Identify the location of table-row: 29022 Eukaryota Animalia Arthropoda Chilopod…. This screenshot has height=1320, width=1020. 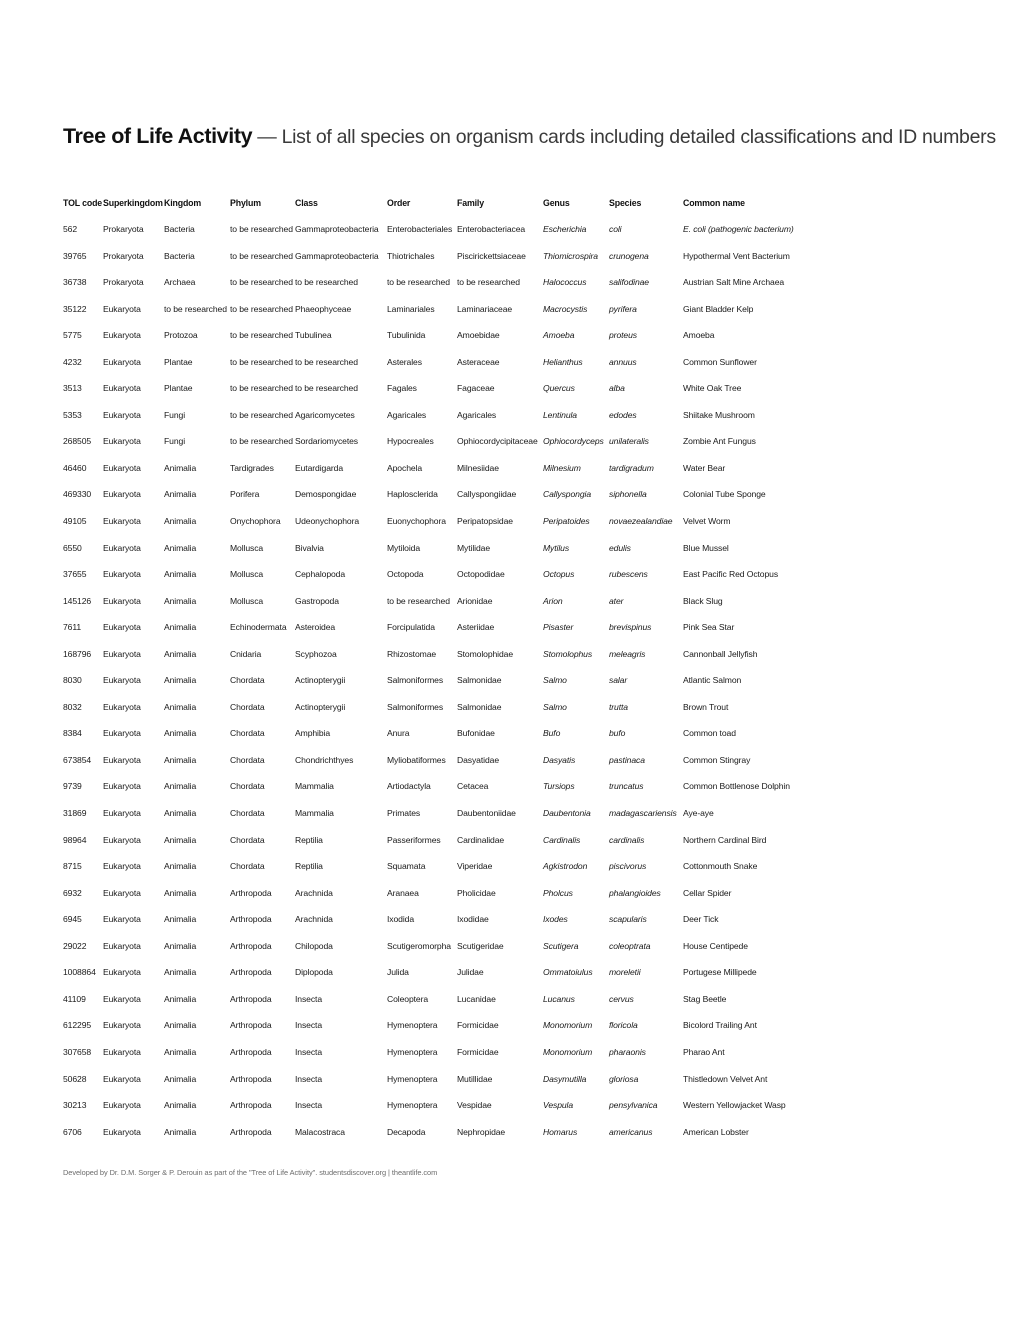
(515, 954).